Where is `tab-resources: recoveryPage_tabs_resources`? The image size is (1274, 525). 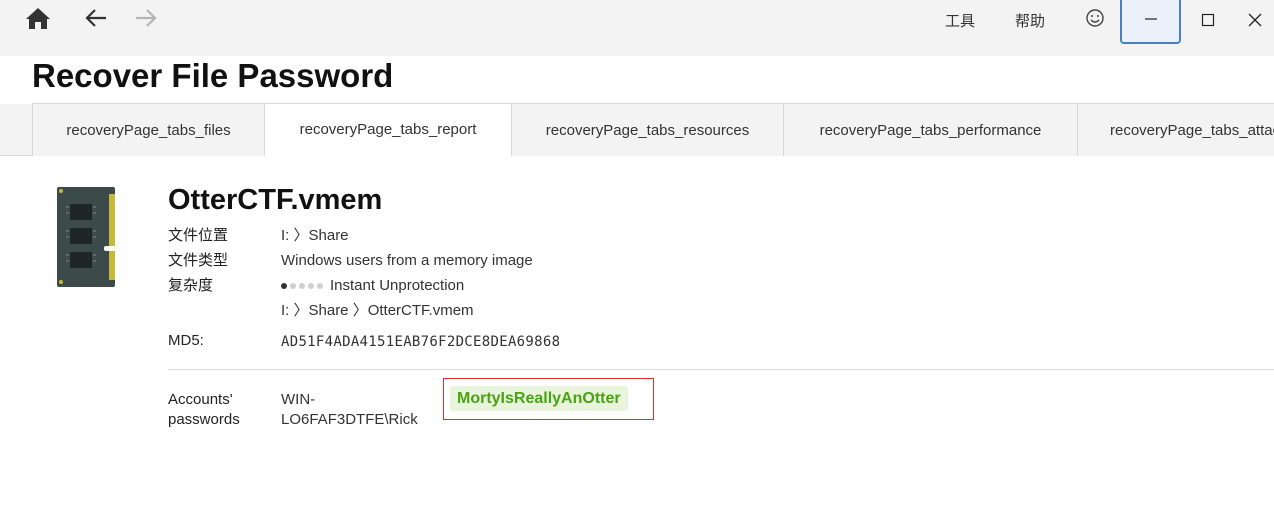 tab-resources: recoveryPage_tabs_resources is located at coordinates (647, 129).